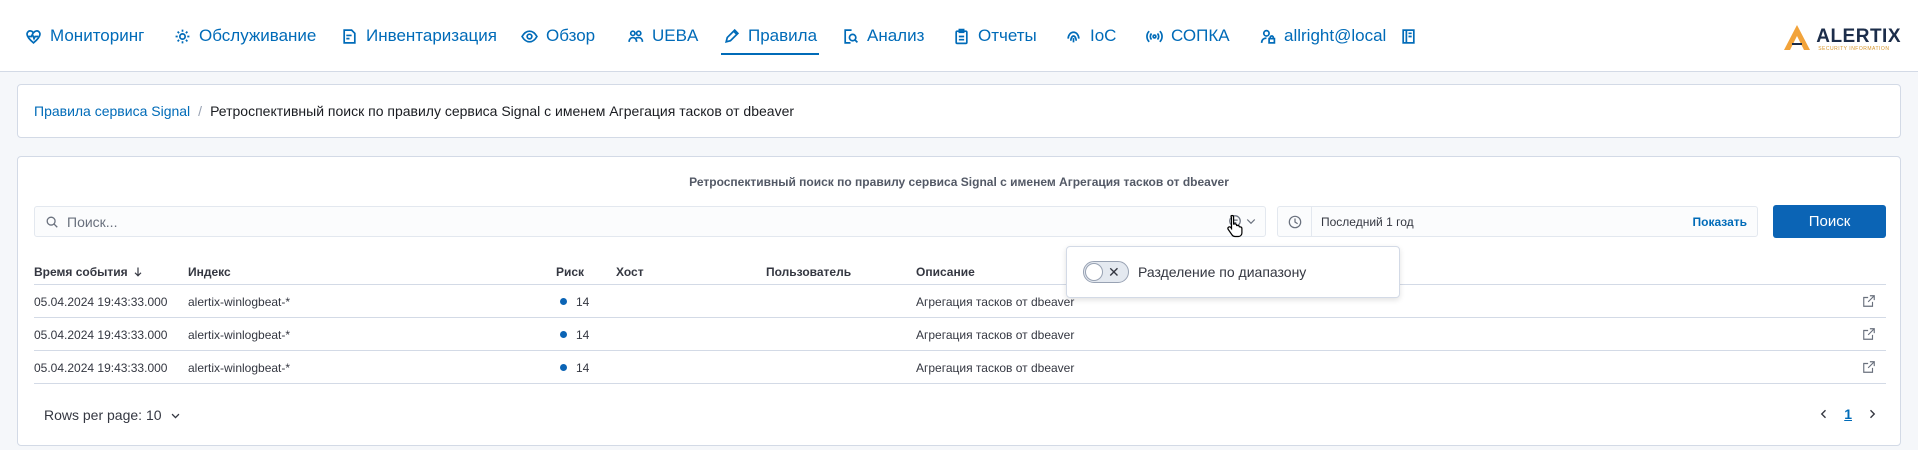  I want to click on search-bar, so click(650, 221).